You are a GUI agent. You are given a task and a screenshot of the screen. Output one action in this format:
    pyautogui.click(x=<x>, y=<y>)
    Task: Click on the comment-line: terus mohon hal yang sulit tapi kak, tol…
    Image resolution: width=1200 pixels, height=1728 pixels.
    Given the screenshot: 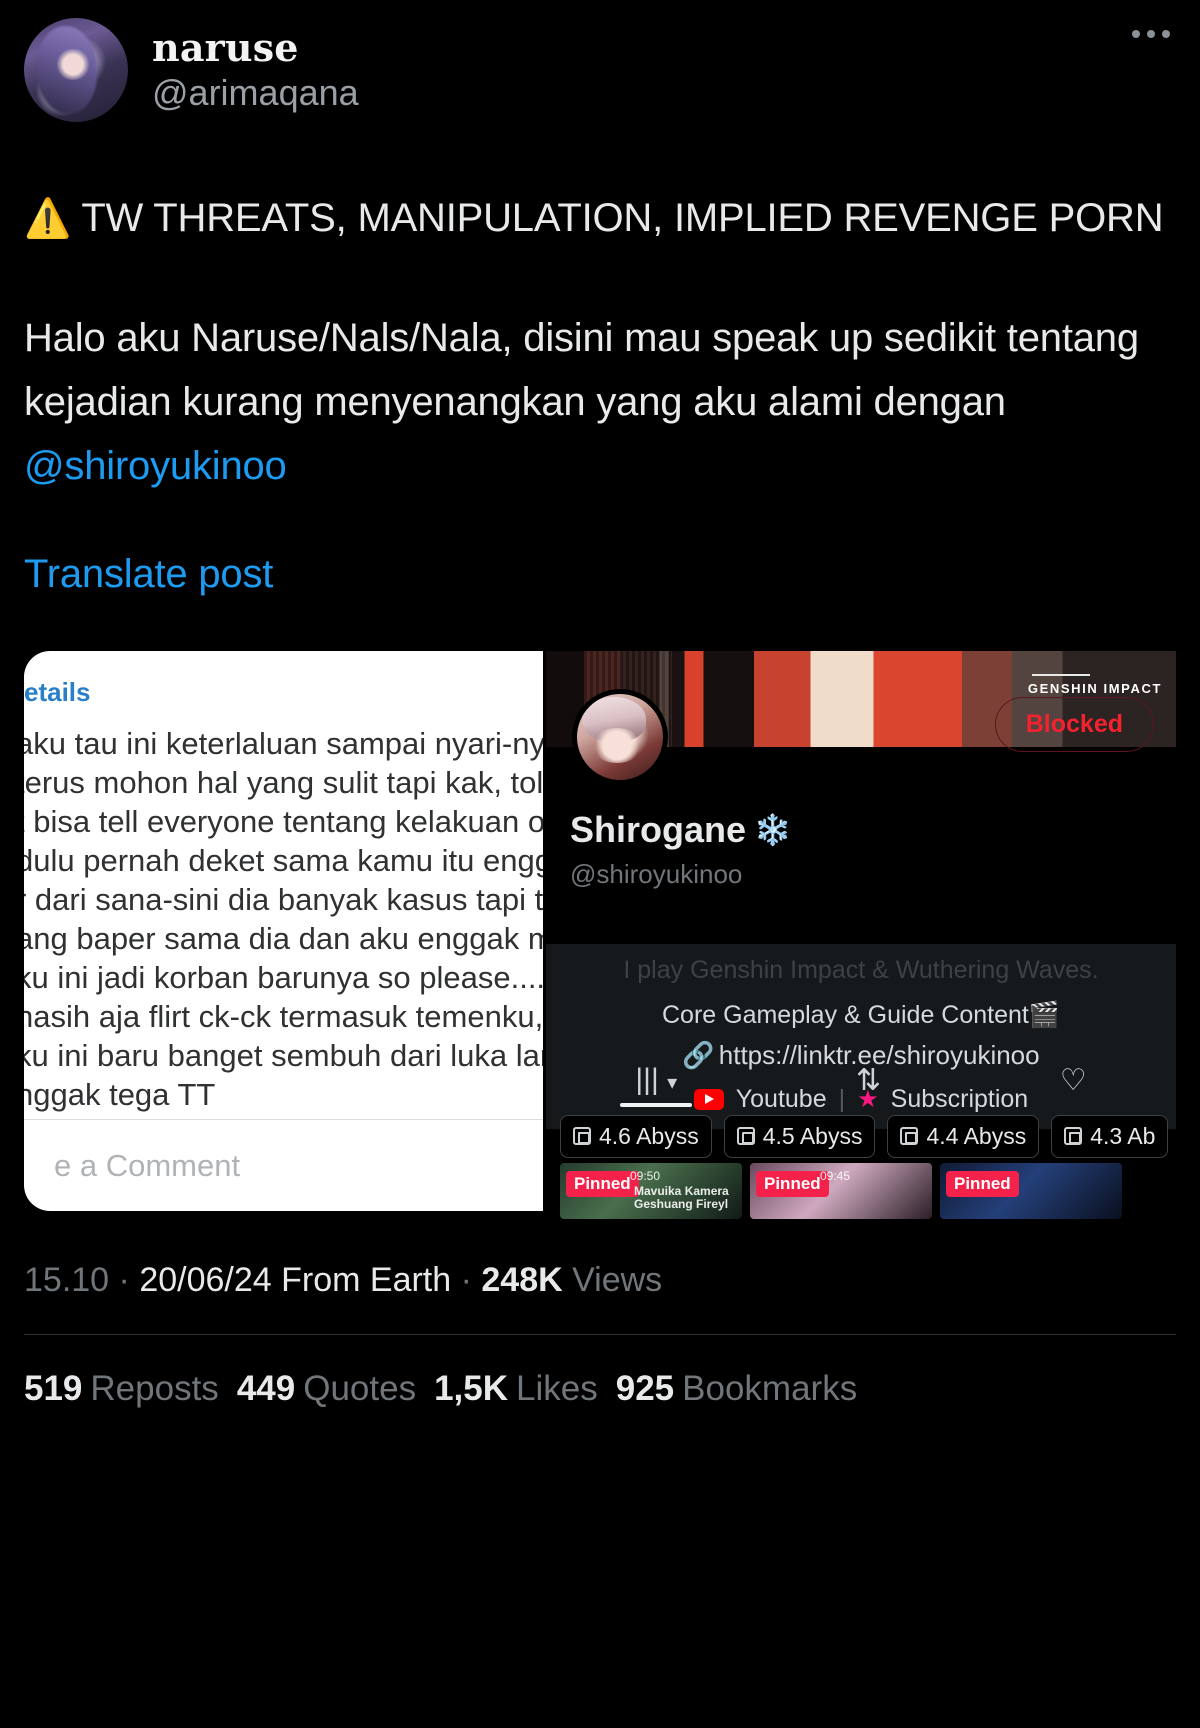 What is the action you would take?
    pyautogui.click(x=283, y=783)
    